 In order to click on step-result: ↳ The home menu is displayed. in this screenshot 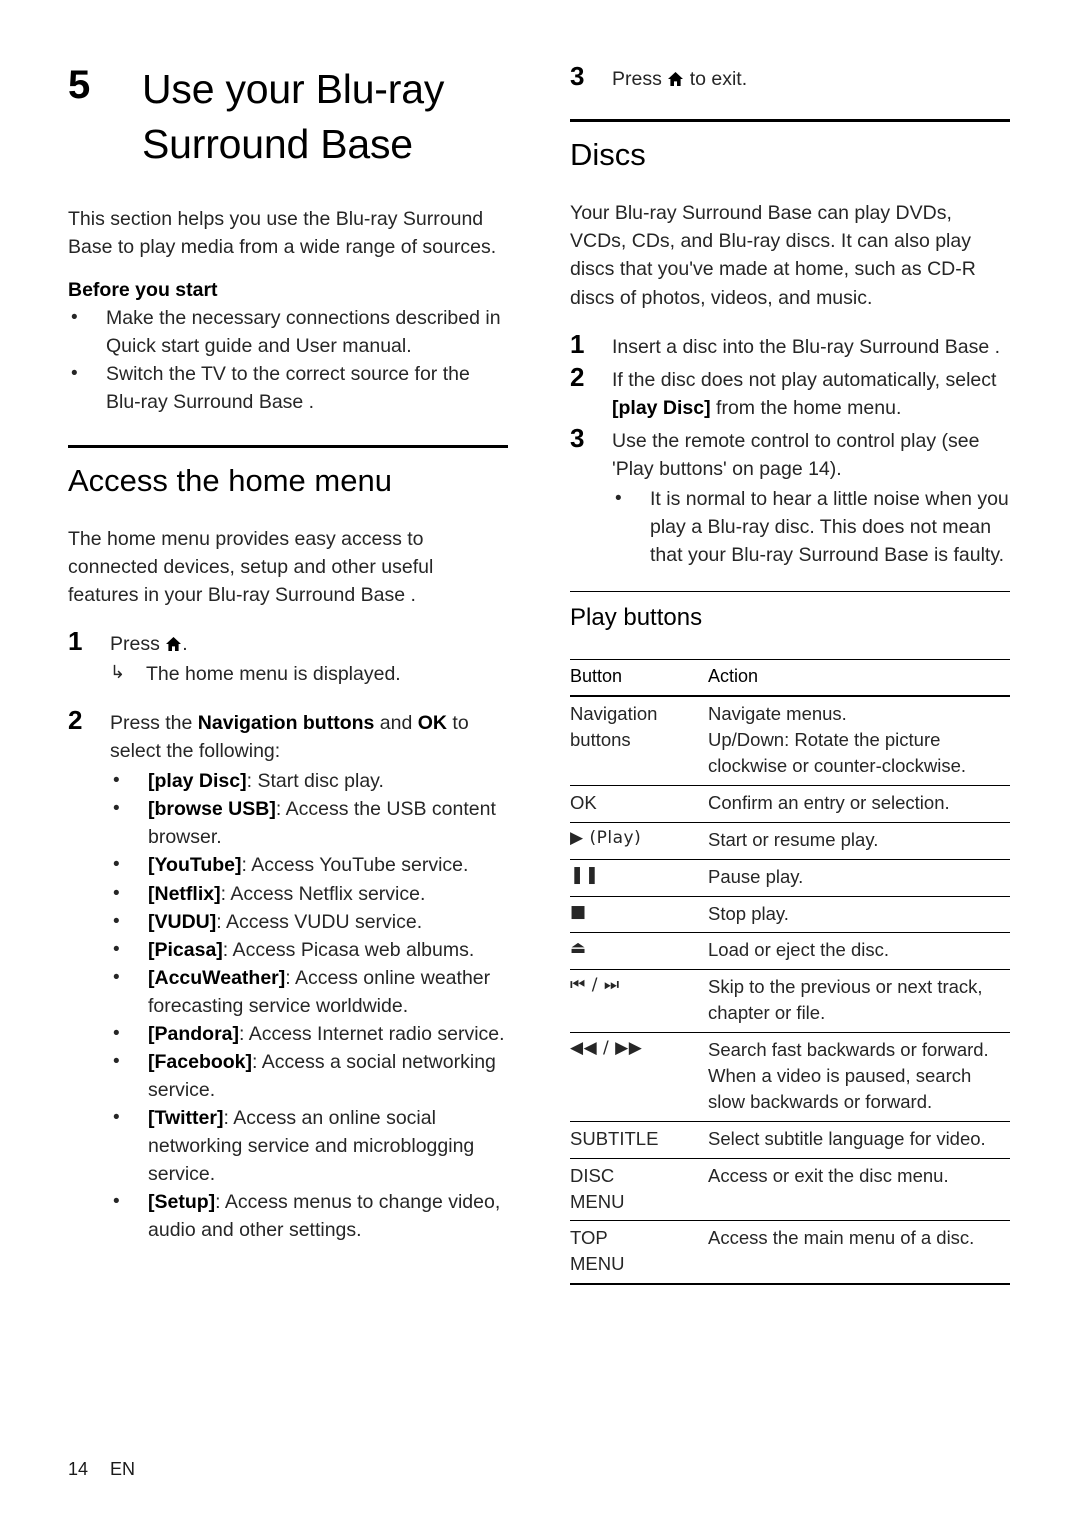, I will do `click(309, 674)`.